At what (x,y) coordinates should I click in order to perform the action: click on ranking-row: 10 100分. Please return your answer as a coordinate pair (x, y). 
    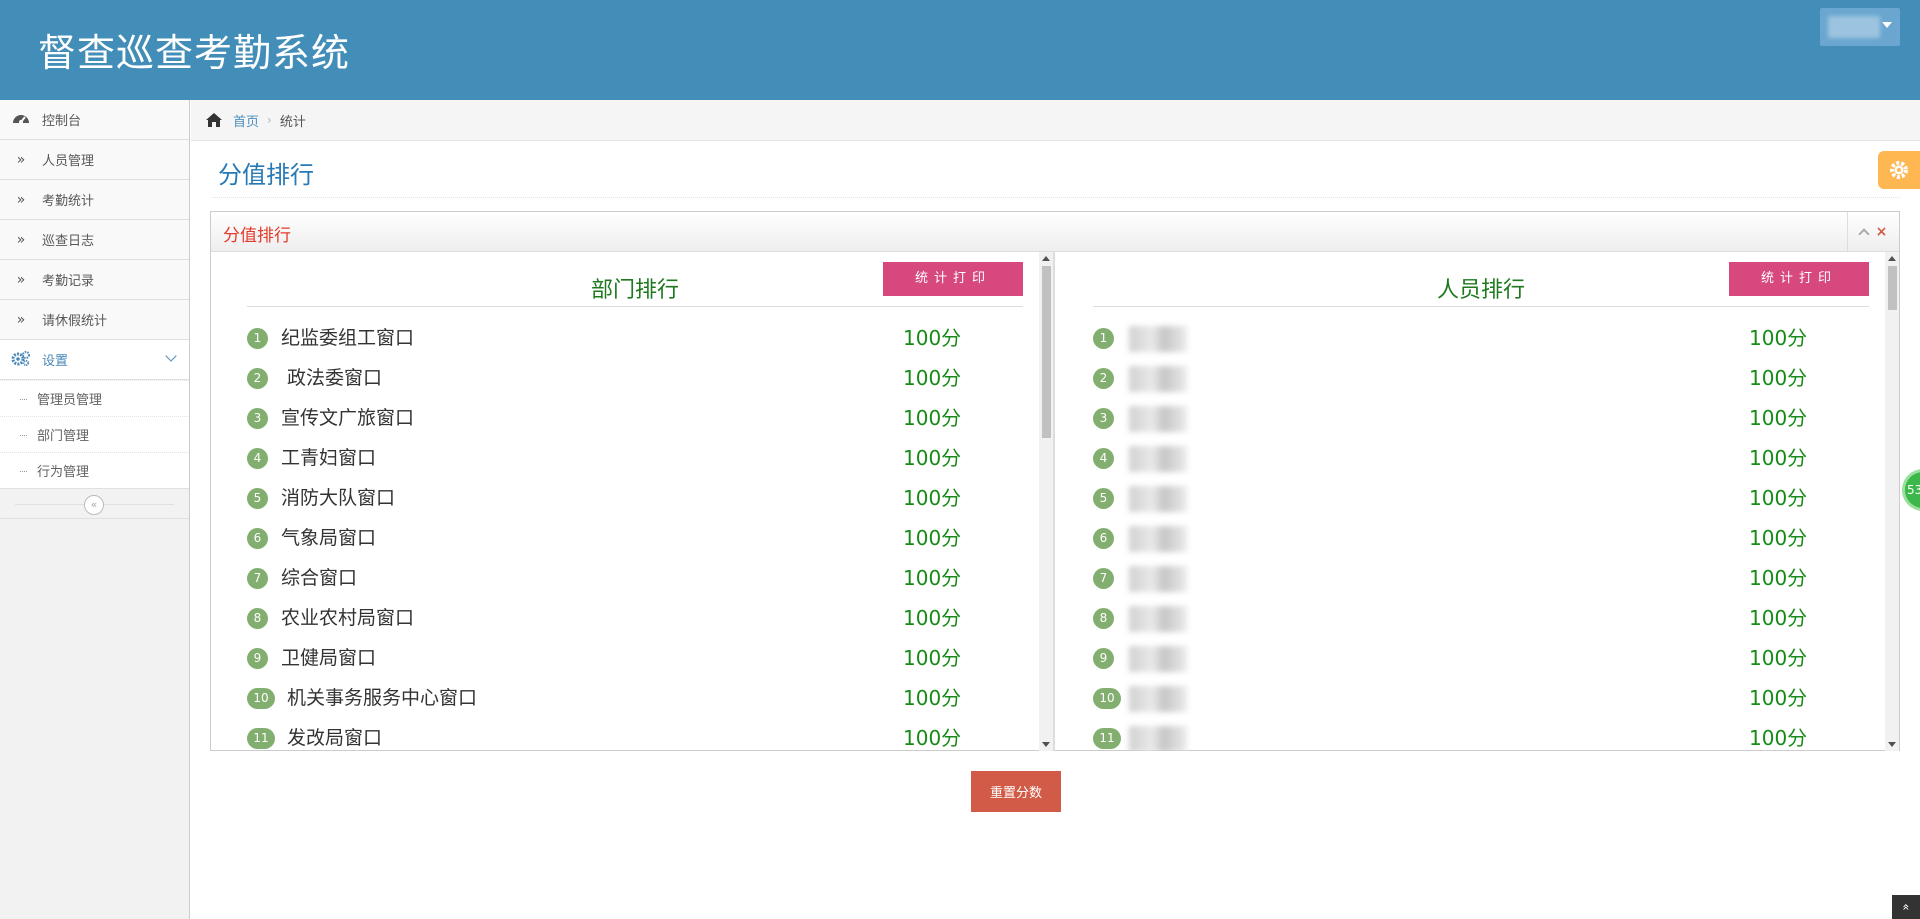
    Looking at the image, I should click on (1481, 696).